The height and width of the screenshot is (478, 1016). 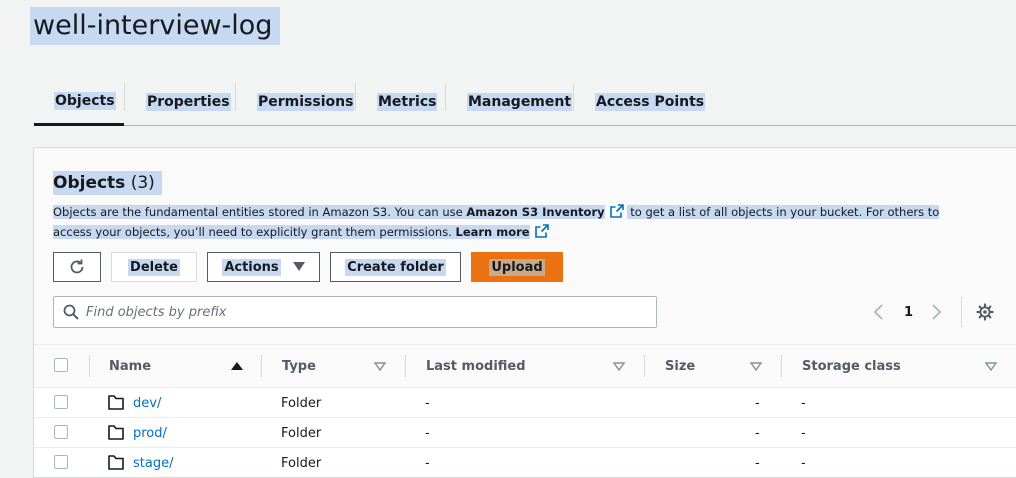 What do you see at coordinates (961, 312) in the screenshot?
I see `pager-divider` at bounding box center [961, 312].